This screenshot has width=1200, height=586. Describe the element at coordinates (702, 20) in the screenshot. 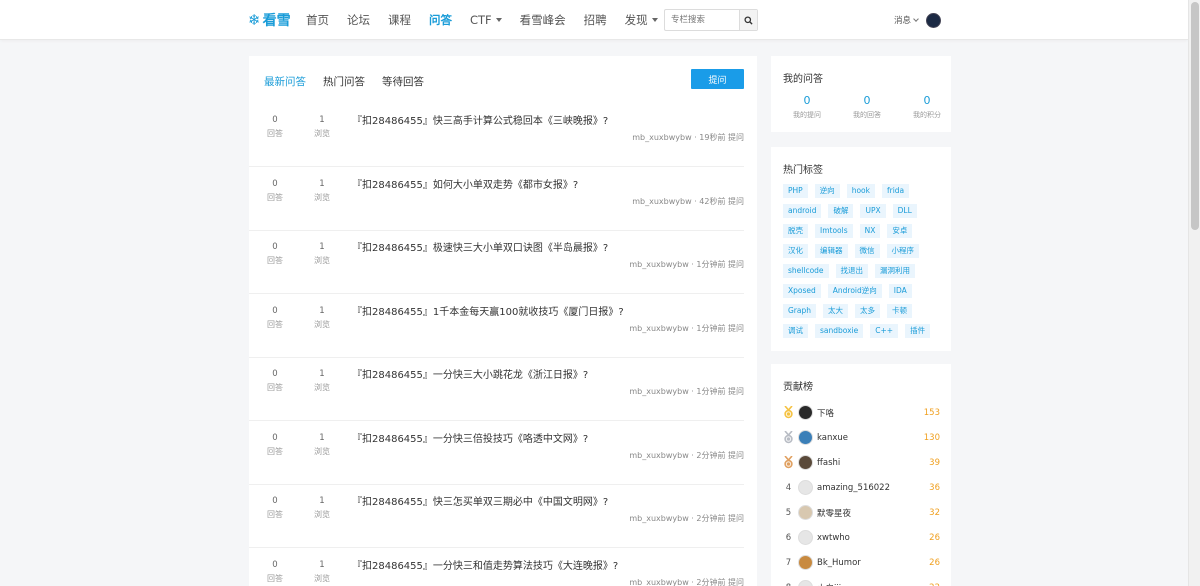

I see `search-input` at that location.